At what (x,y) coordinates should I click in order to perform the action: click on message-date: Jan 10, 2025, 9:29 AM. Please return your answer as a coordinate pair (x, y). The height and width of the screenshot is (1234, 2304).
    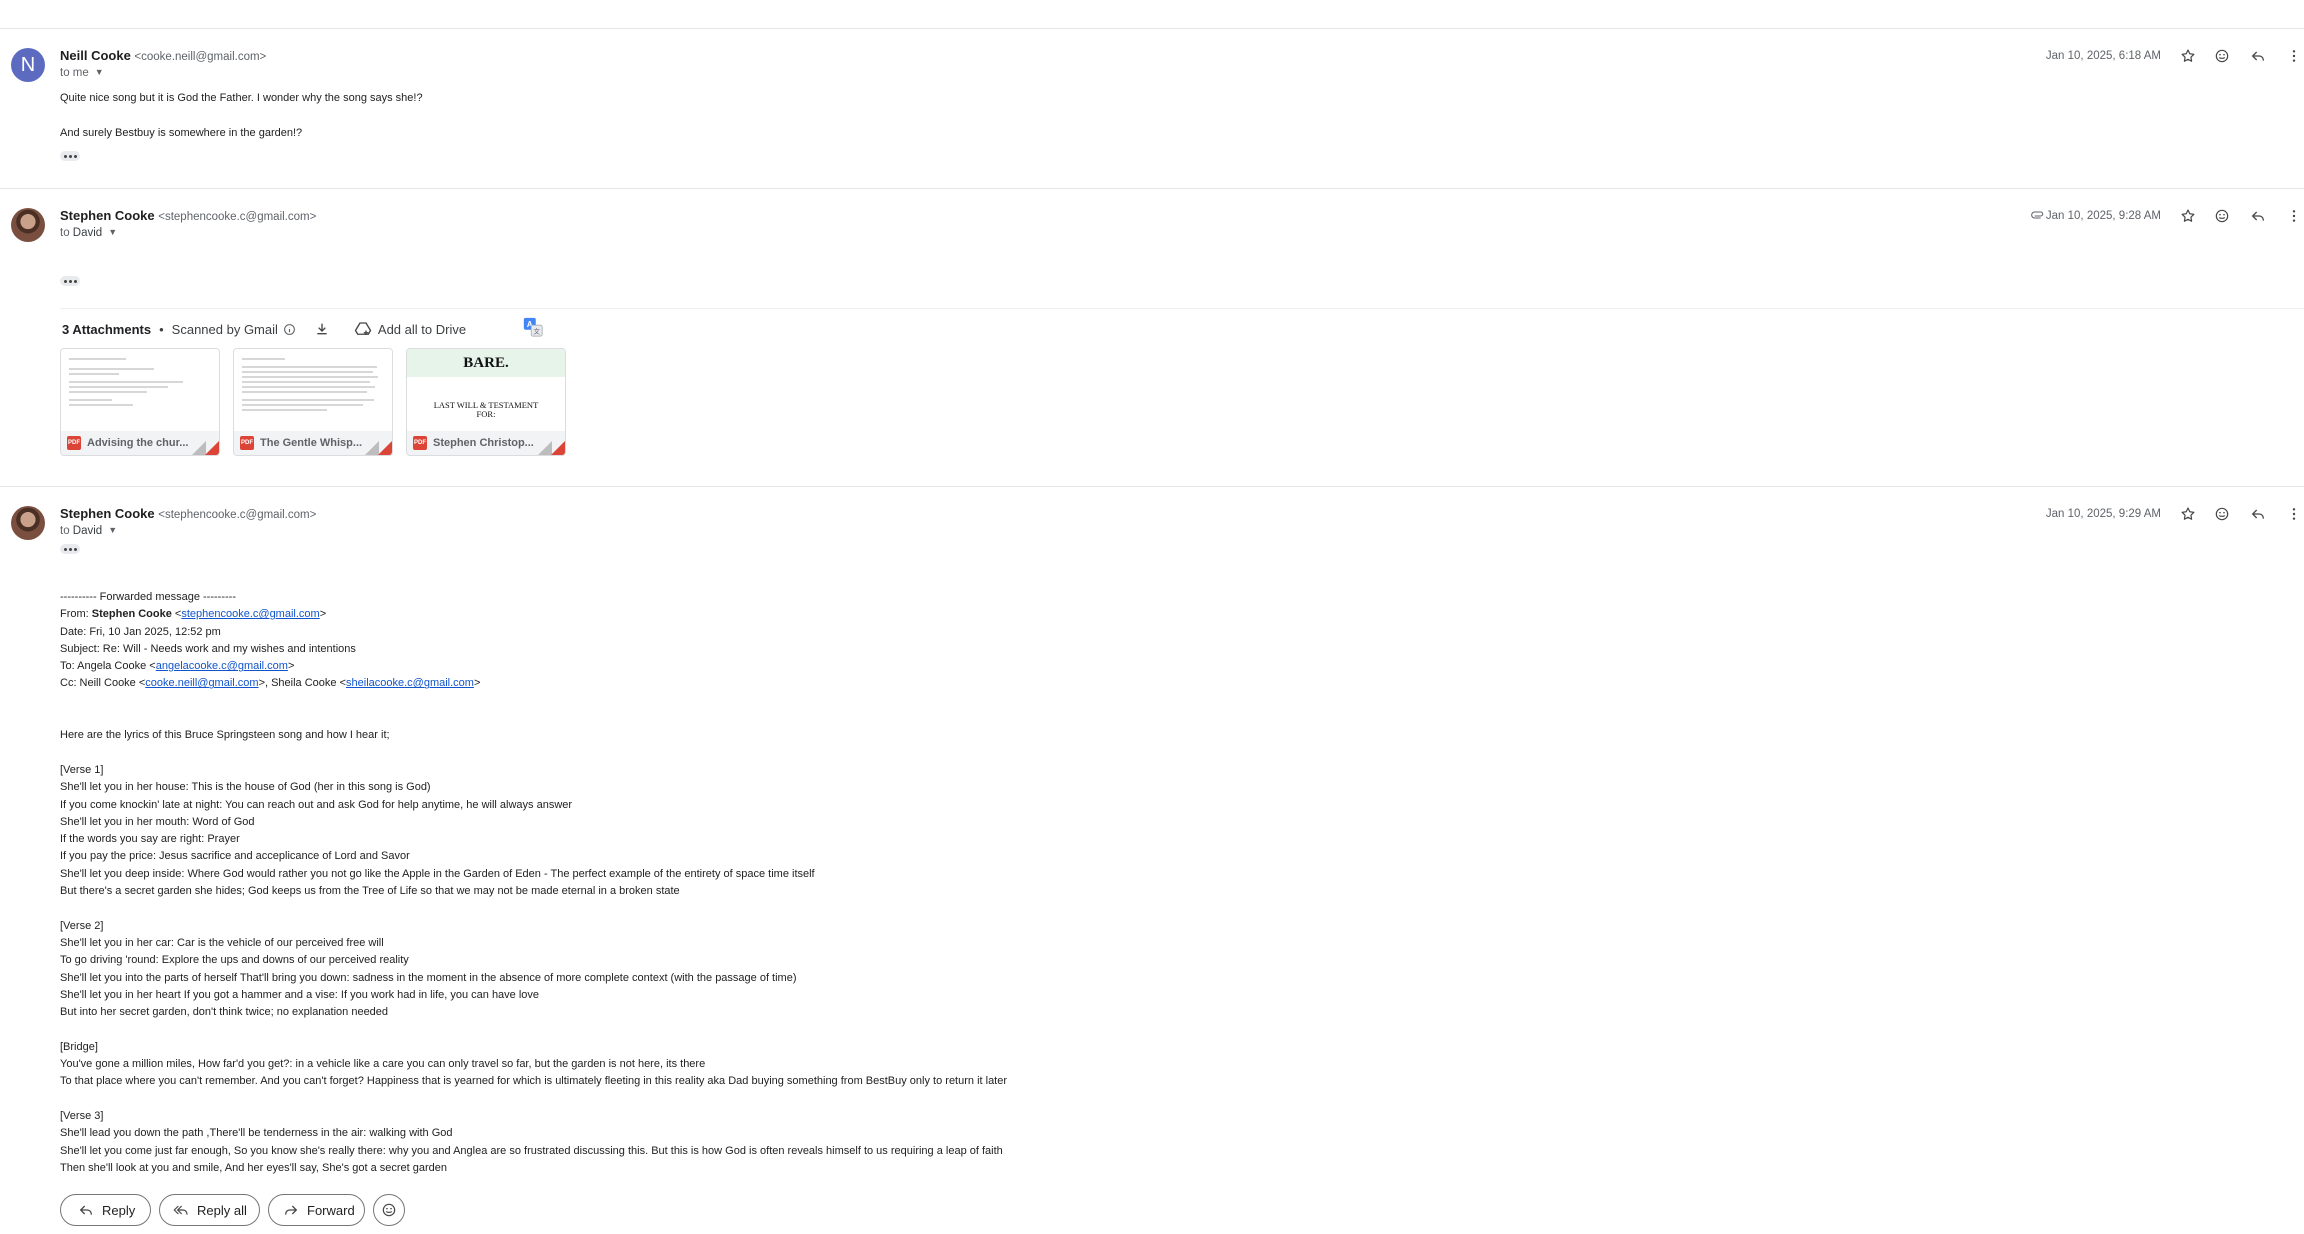
    Looking at the image, I should click on (2103, 514).